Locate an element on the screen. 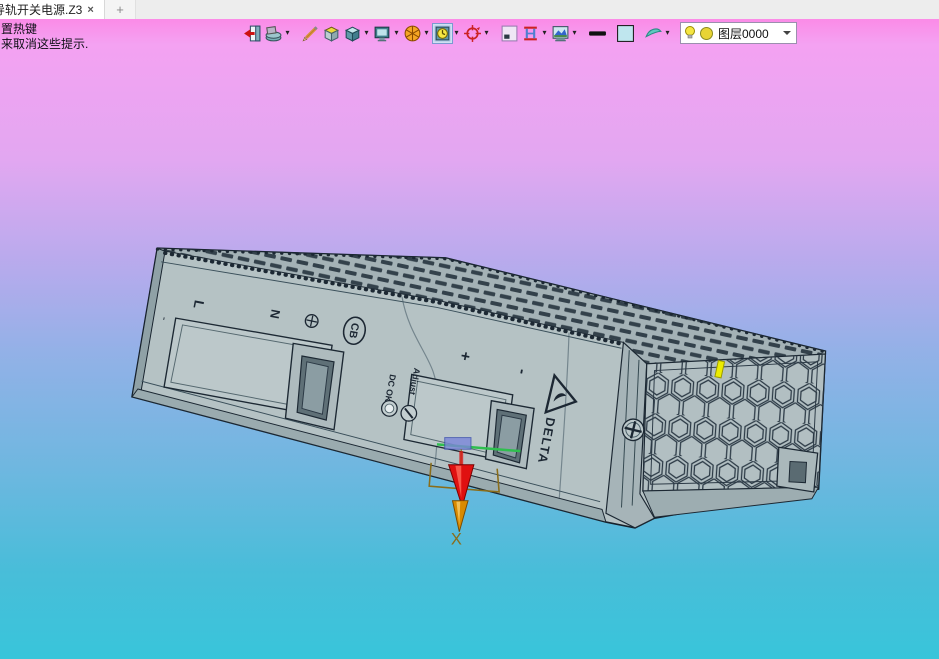 This screenshot has height=659, width=939. adjust-pot is located at coordinates (409, 413).